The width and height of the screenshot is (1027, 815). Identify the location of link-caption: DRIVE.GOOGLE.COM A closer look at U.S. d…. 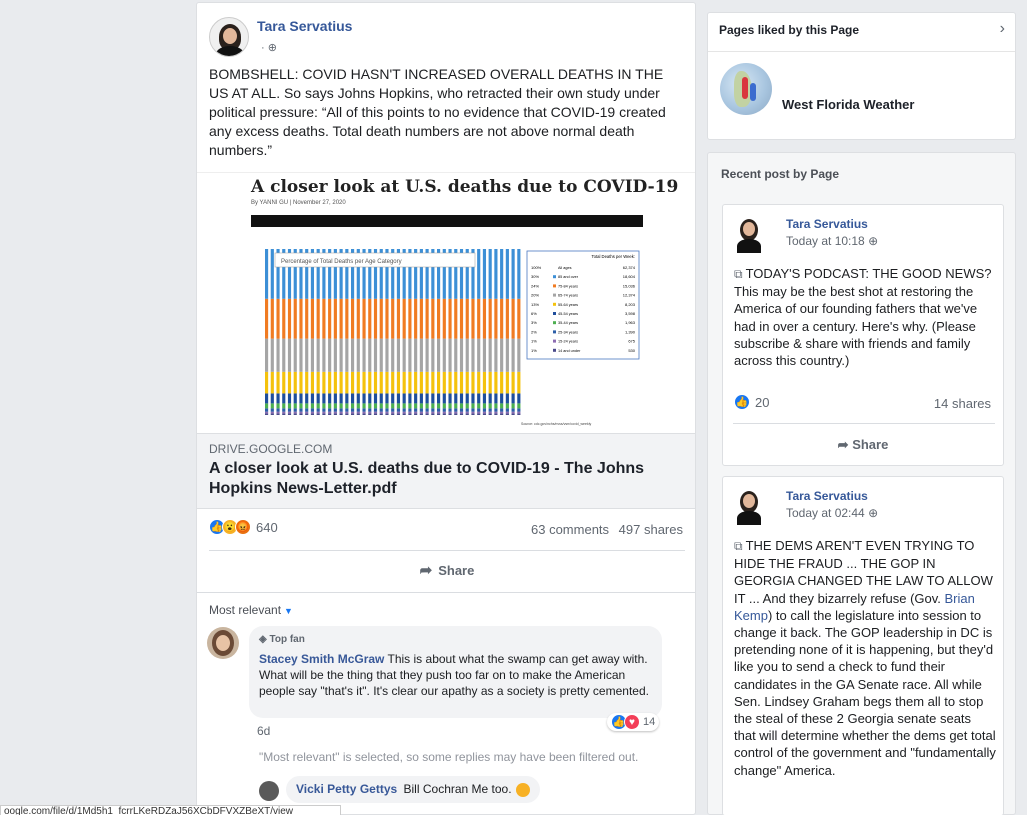
(446, 471).